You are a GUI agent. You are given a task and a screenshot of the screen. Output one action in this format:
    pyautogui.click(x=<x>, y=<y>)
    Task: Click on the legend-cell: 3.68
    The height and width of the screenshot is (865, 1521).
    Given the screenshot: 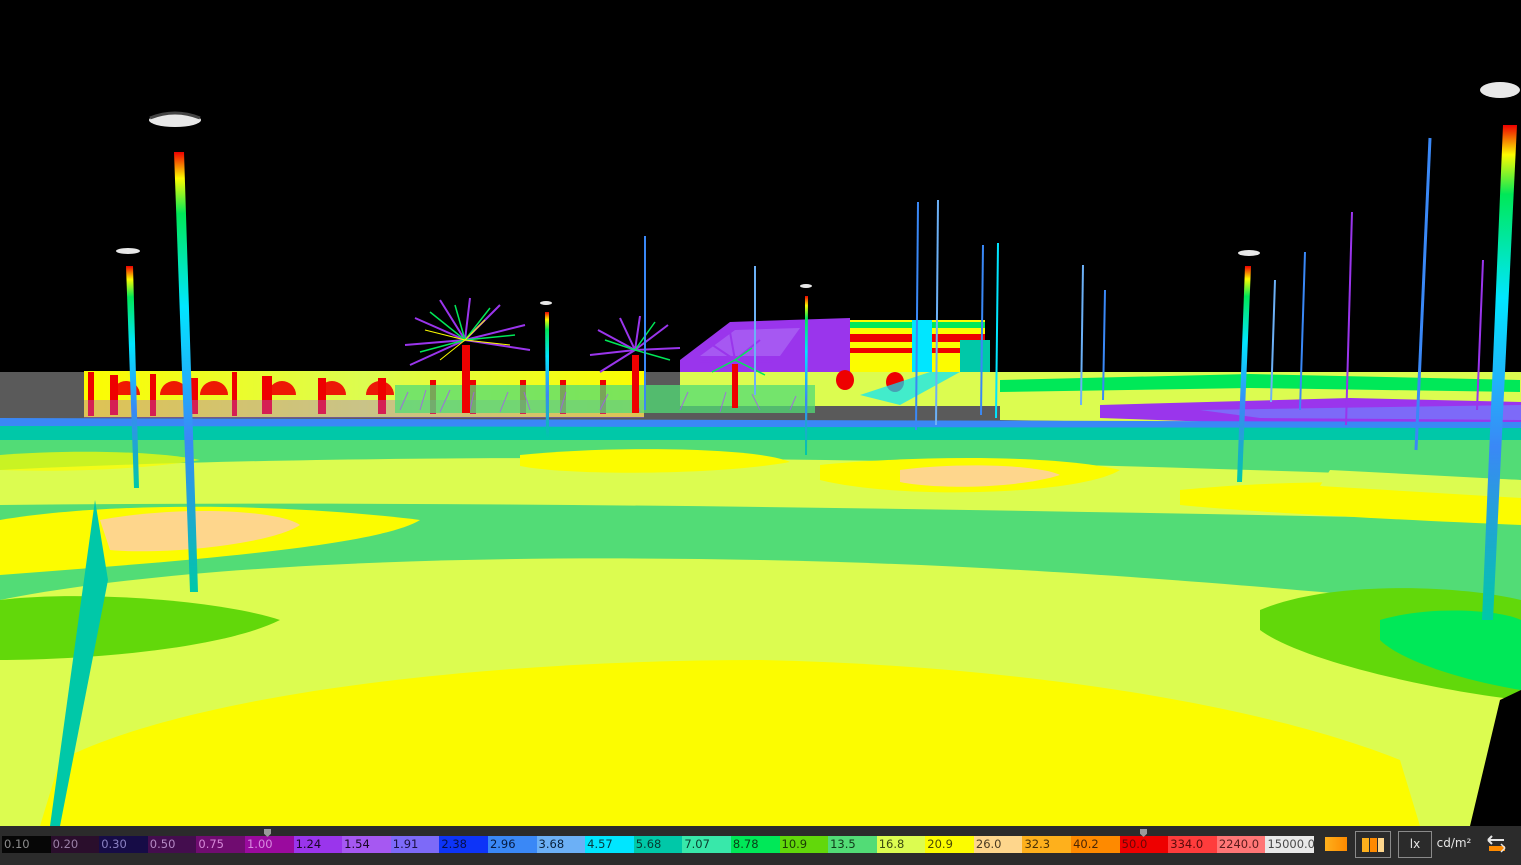 What is the action you would take?
    pyautogui.click(x=561, y=844)
    